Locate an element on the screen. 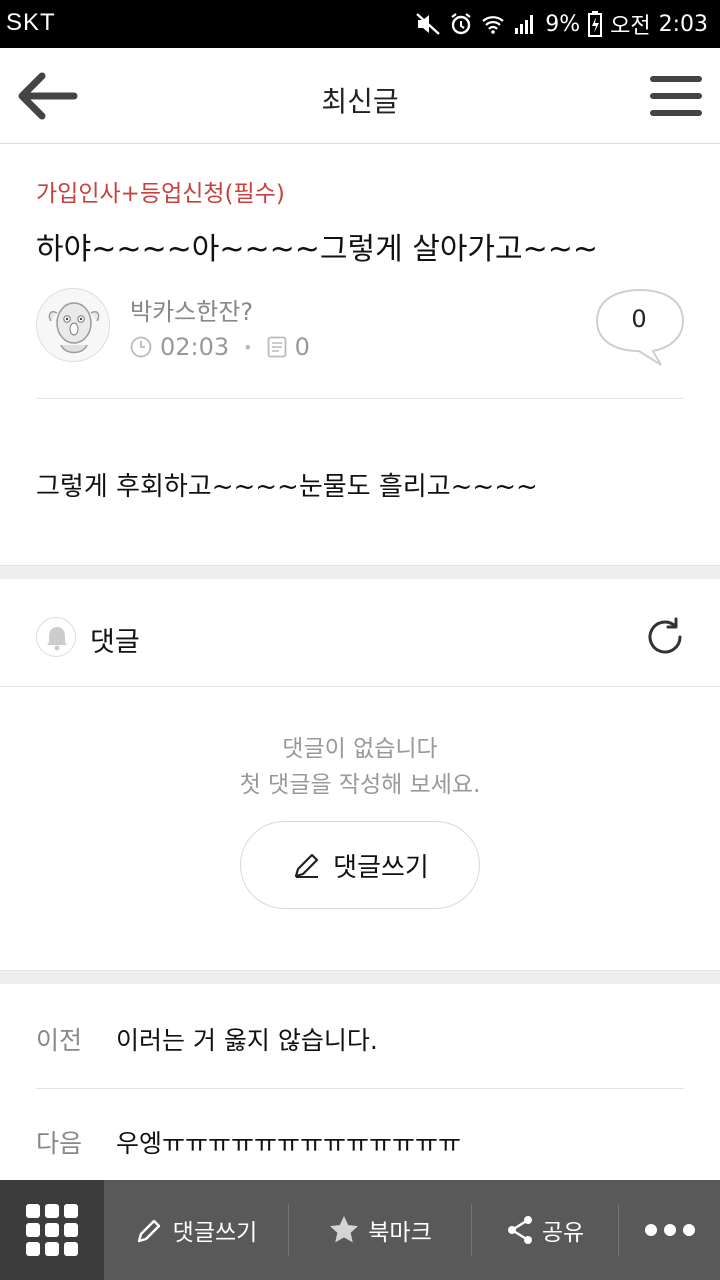 The width and height of the screenshot is (720, 1280). clock-icon is located at coordinates (141, 347).